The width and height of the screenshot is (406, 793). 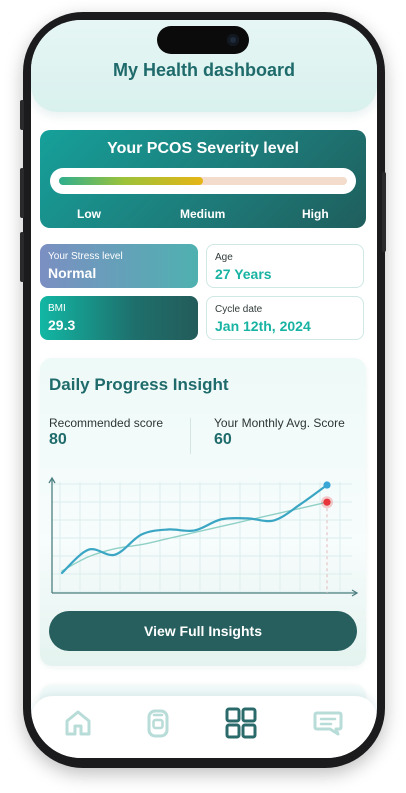 I want to click on score-divider, so click(x=190, y=436).